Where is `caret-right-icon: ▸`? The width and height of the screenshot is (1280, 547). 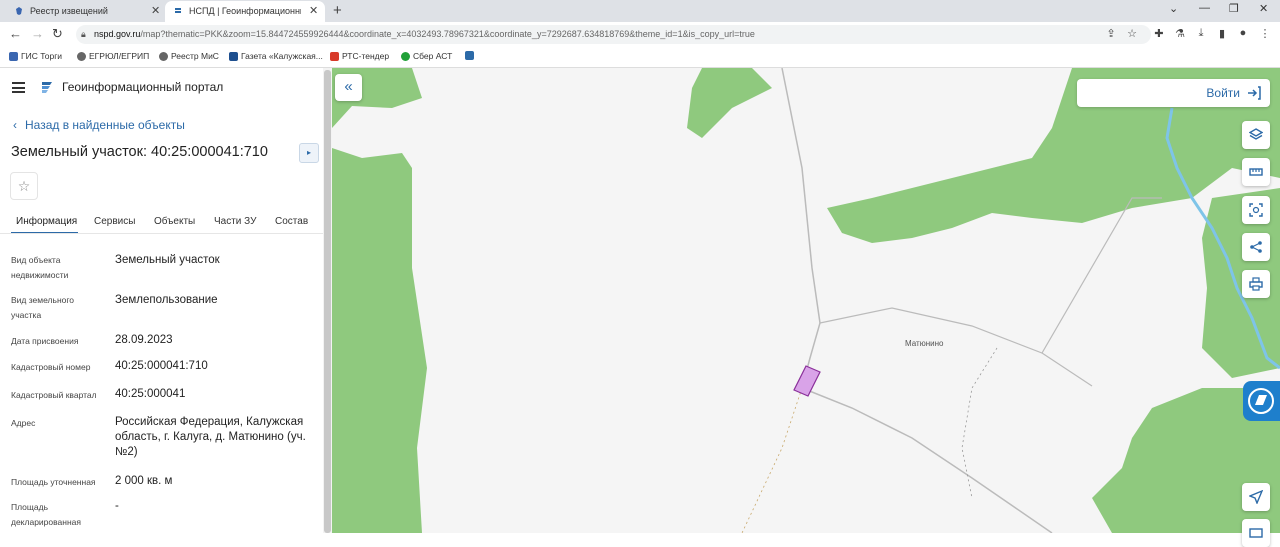 caret-right-icon: ▸ is located at coordinates (308, 152).